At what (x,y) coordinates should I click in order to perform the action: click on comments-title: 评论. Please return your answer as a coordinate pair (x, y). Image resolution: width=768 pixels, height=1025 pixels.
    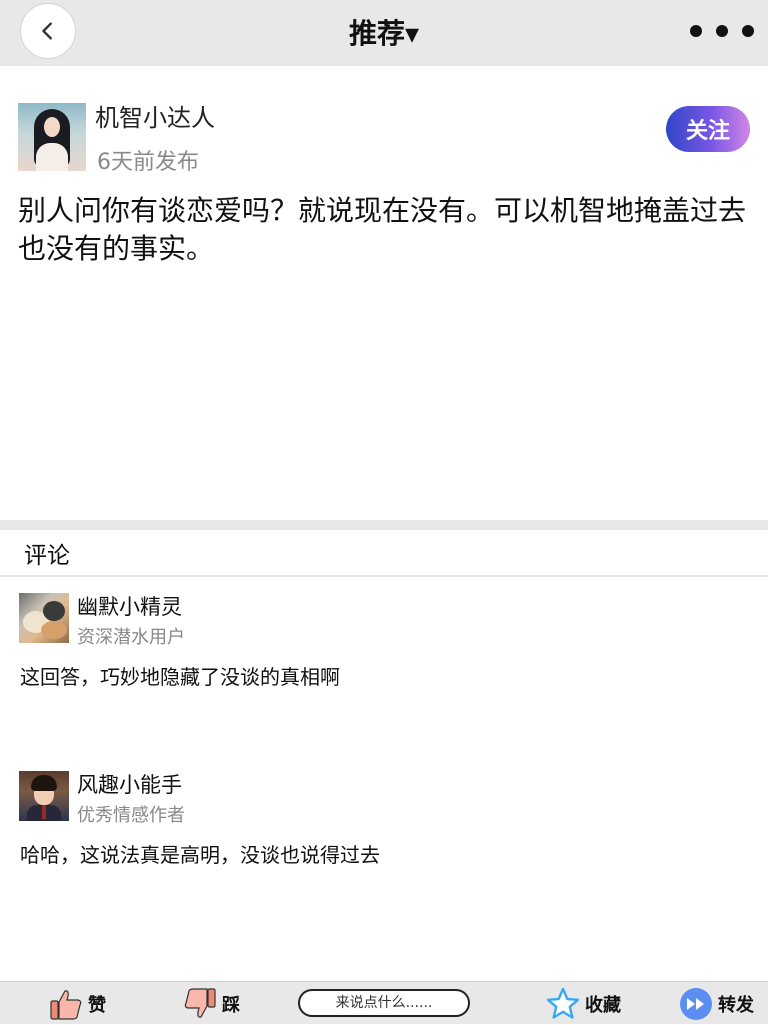
    Looking at the image, I should click on (47, 556).